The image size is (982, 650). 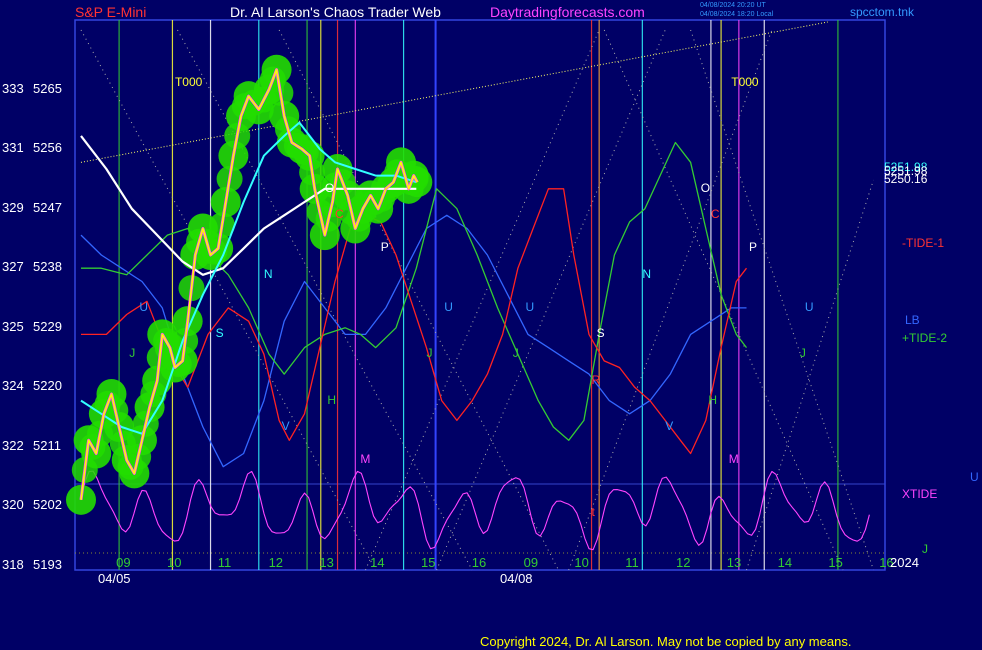 I want to click on site-title: Daytradingforecasts.com, so click(x=567, y=12).